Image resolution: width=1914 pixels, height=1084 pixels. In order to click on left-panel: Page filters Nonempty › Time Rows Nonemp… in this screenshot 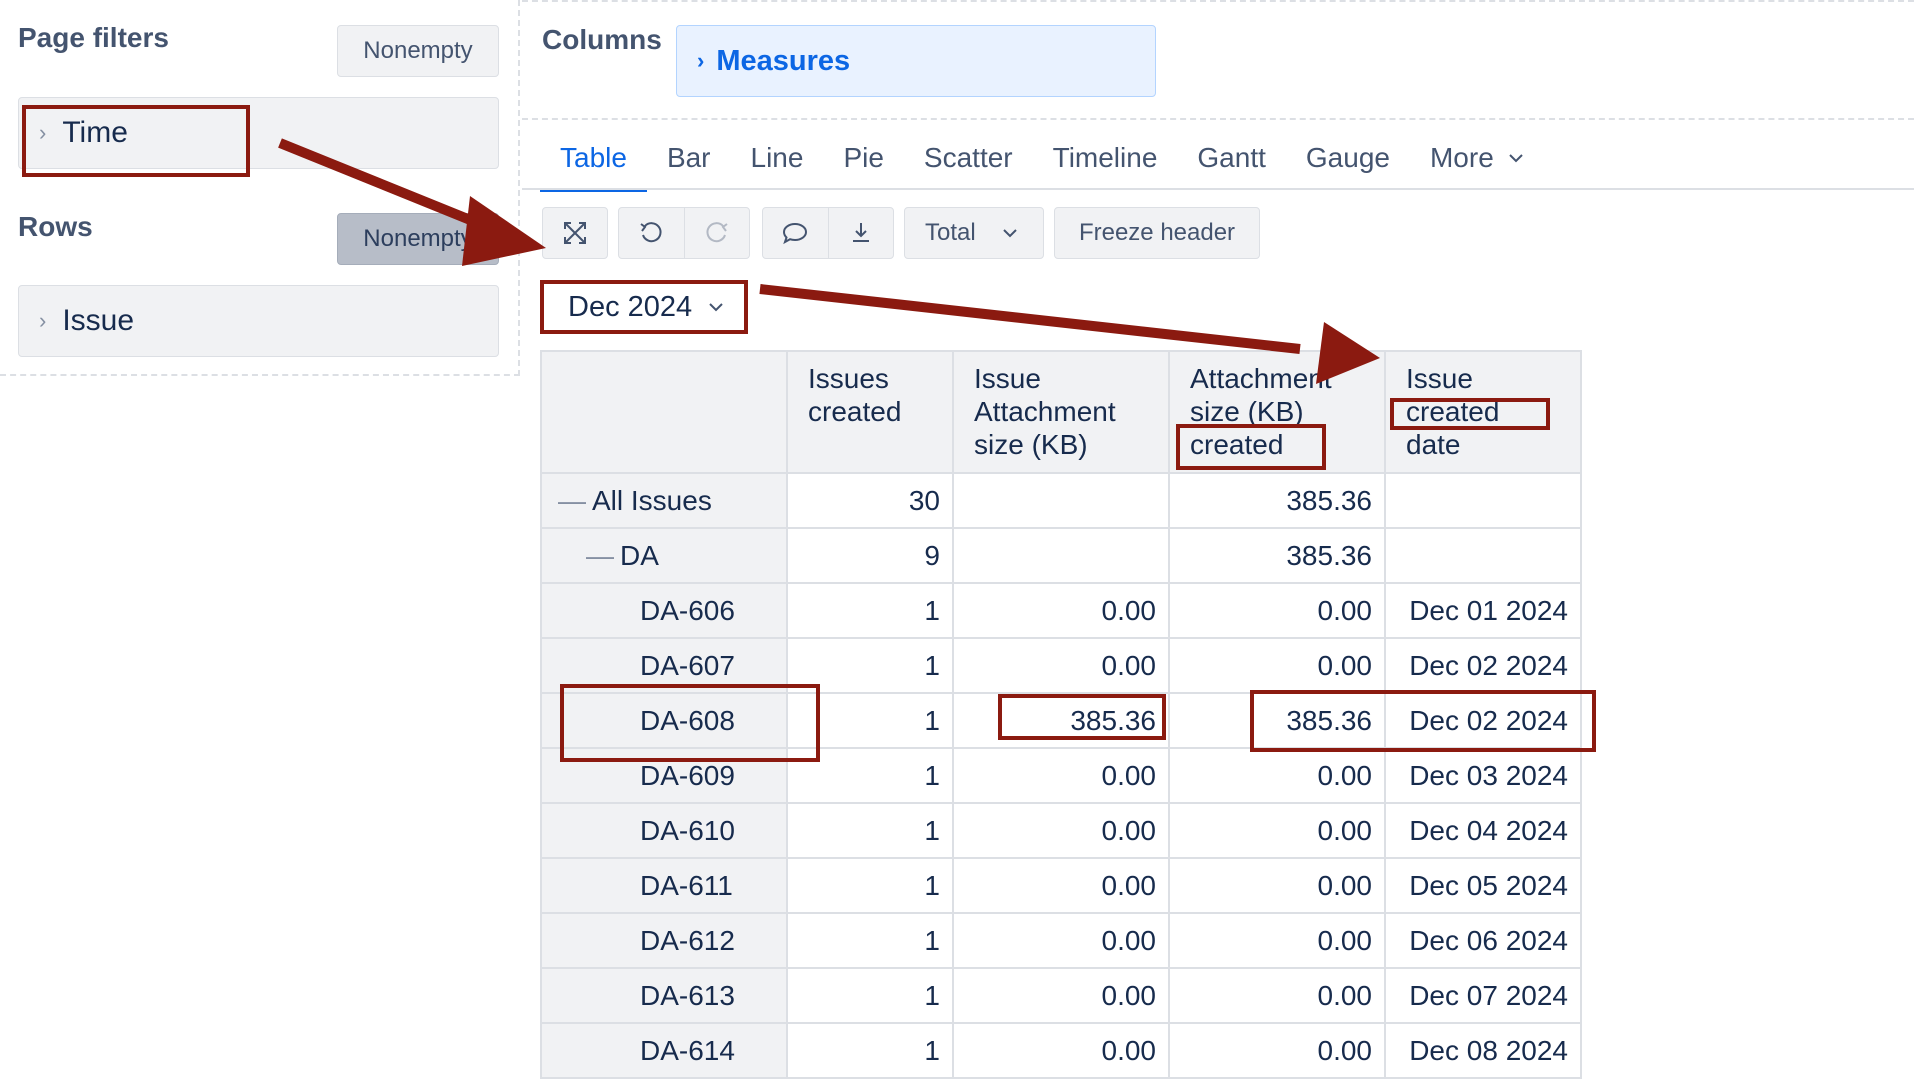, I will do `click(260, 188)`.